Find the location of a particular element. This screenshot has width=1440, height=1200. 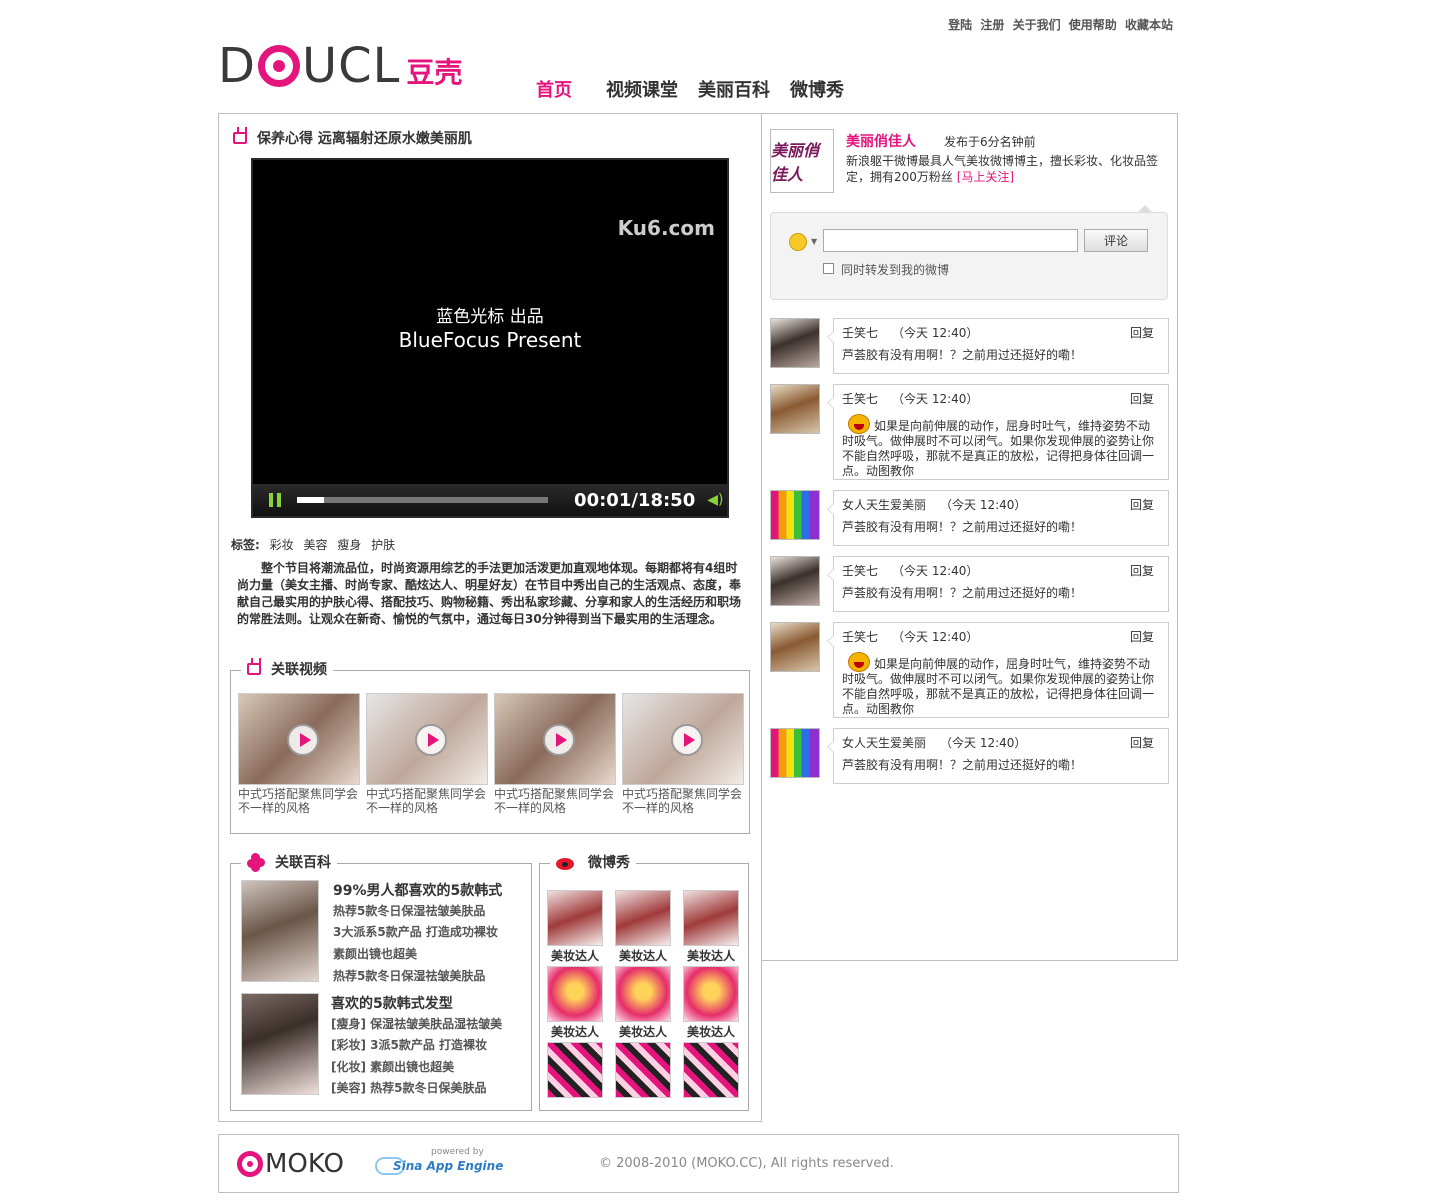

login-link: 登陆 is located at coordinates (960, 25).